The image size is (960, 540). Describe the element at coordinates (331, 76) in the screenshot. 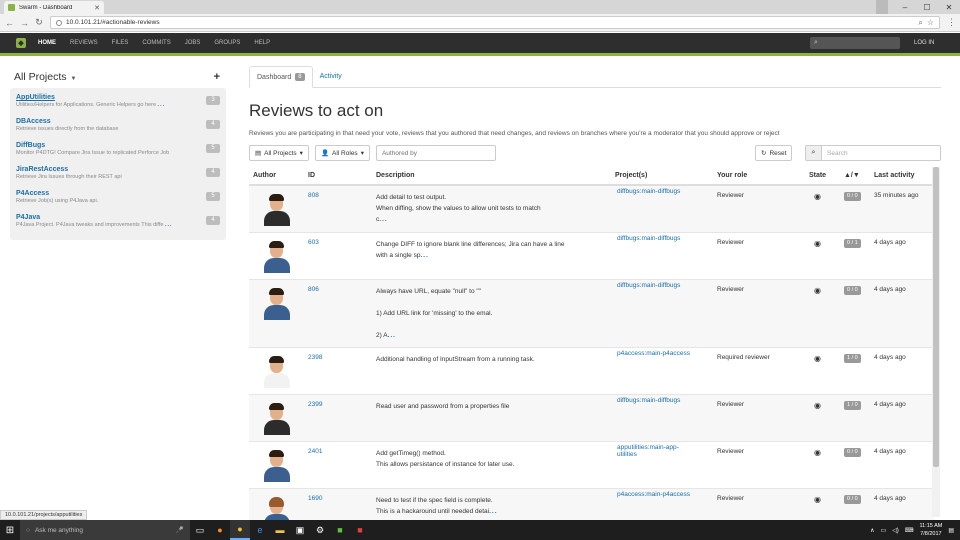

I see `tab-activity: Activity` at that location.